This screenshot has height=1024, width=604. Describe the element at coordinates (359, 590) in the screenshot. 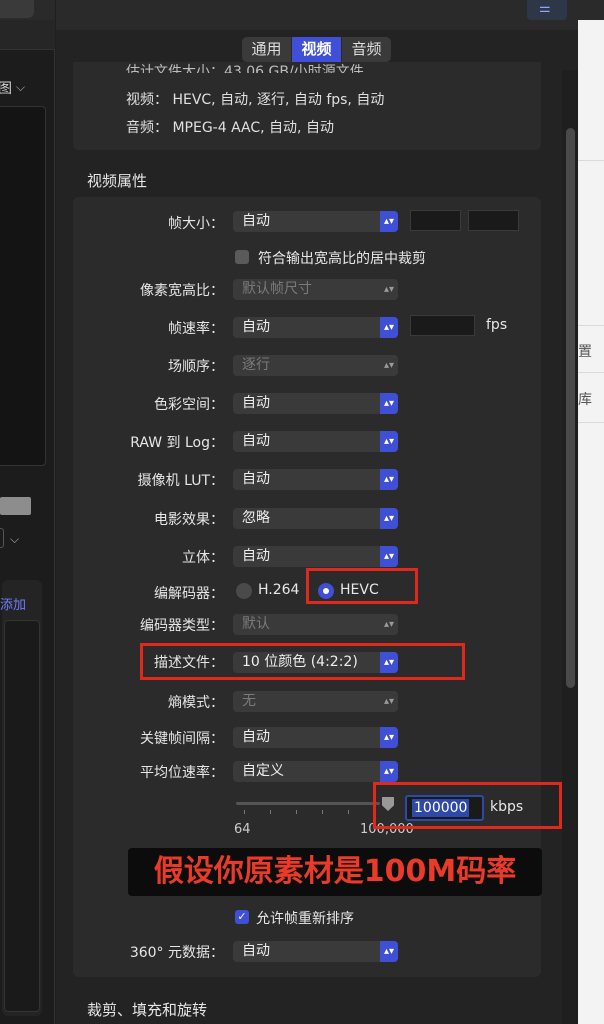

I see `codec-hevc-label: HEVC` at that location.